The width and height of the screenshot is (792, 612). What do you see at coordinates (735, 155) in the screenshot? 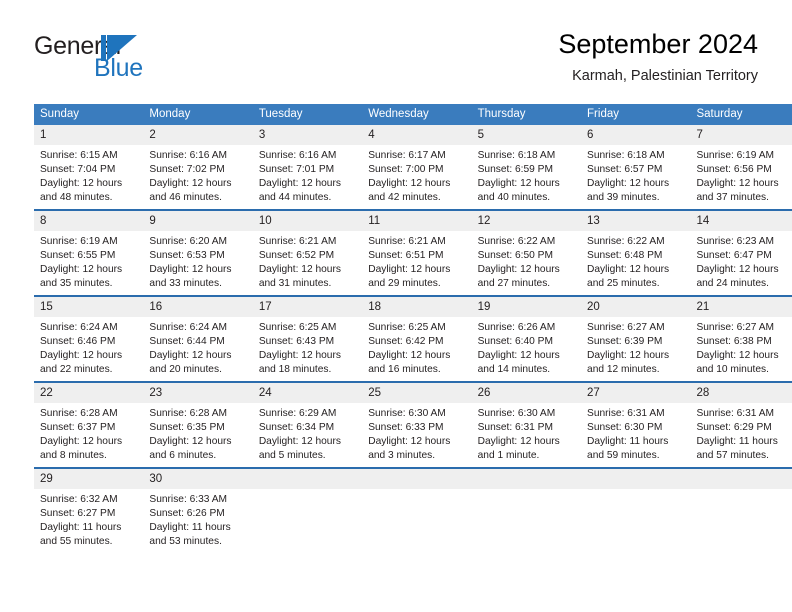
I see `sunrise-text: Sunrise: 6:19 AM` at bounding box center [735, 155].